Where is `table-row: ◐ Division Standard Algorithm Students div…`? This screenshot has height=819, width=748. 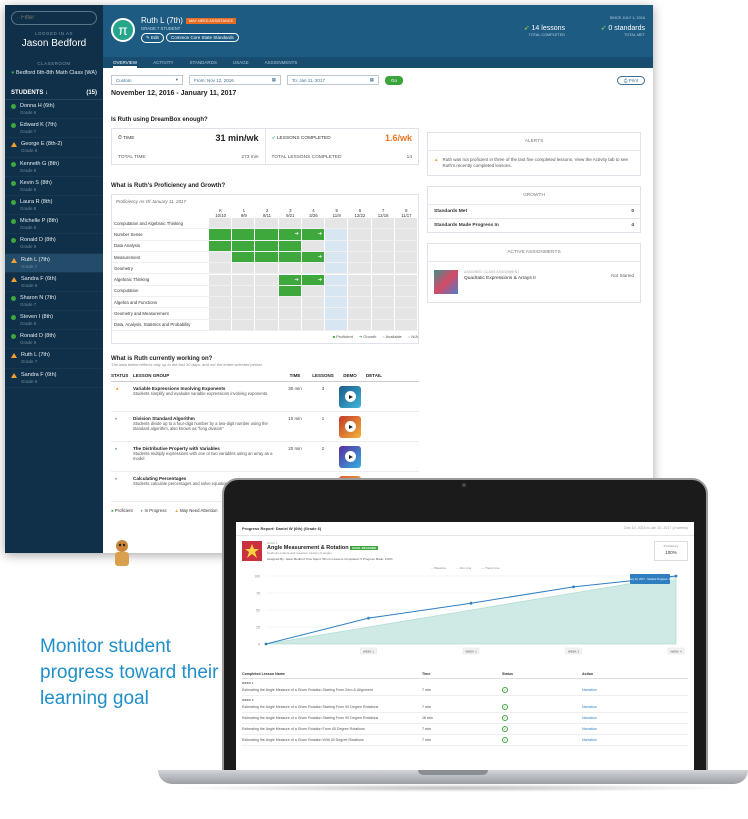 table-row: ◐ Division Standard Algorithm Students div… is located at coordinates (265, 427).